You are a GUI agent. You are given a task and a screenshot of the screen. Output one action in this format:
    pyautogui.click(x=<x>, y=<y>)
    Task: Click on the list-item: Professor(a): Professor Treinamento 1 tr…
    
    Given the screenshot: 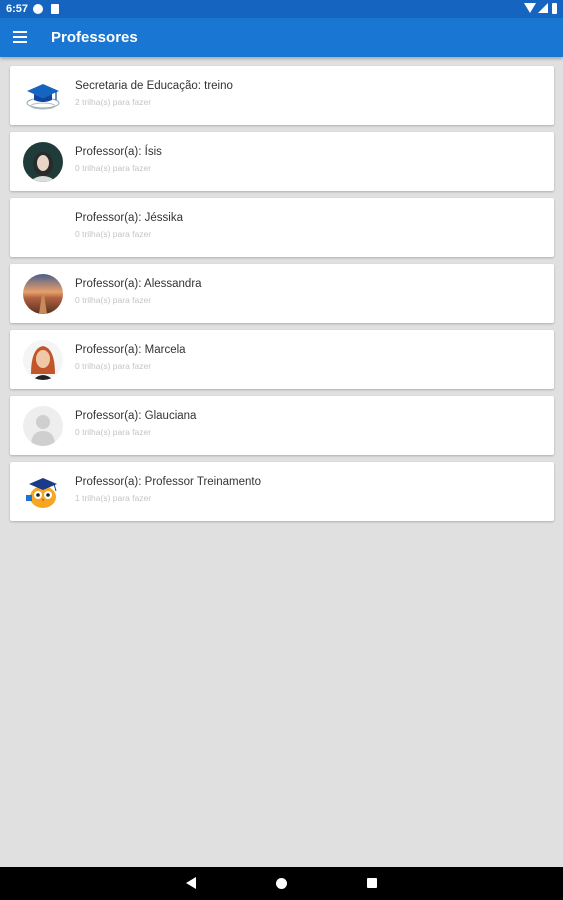 What is the action you would take?
    pyautogui.click(x=282, y=491)
    